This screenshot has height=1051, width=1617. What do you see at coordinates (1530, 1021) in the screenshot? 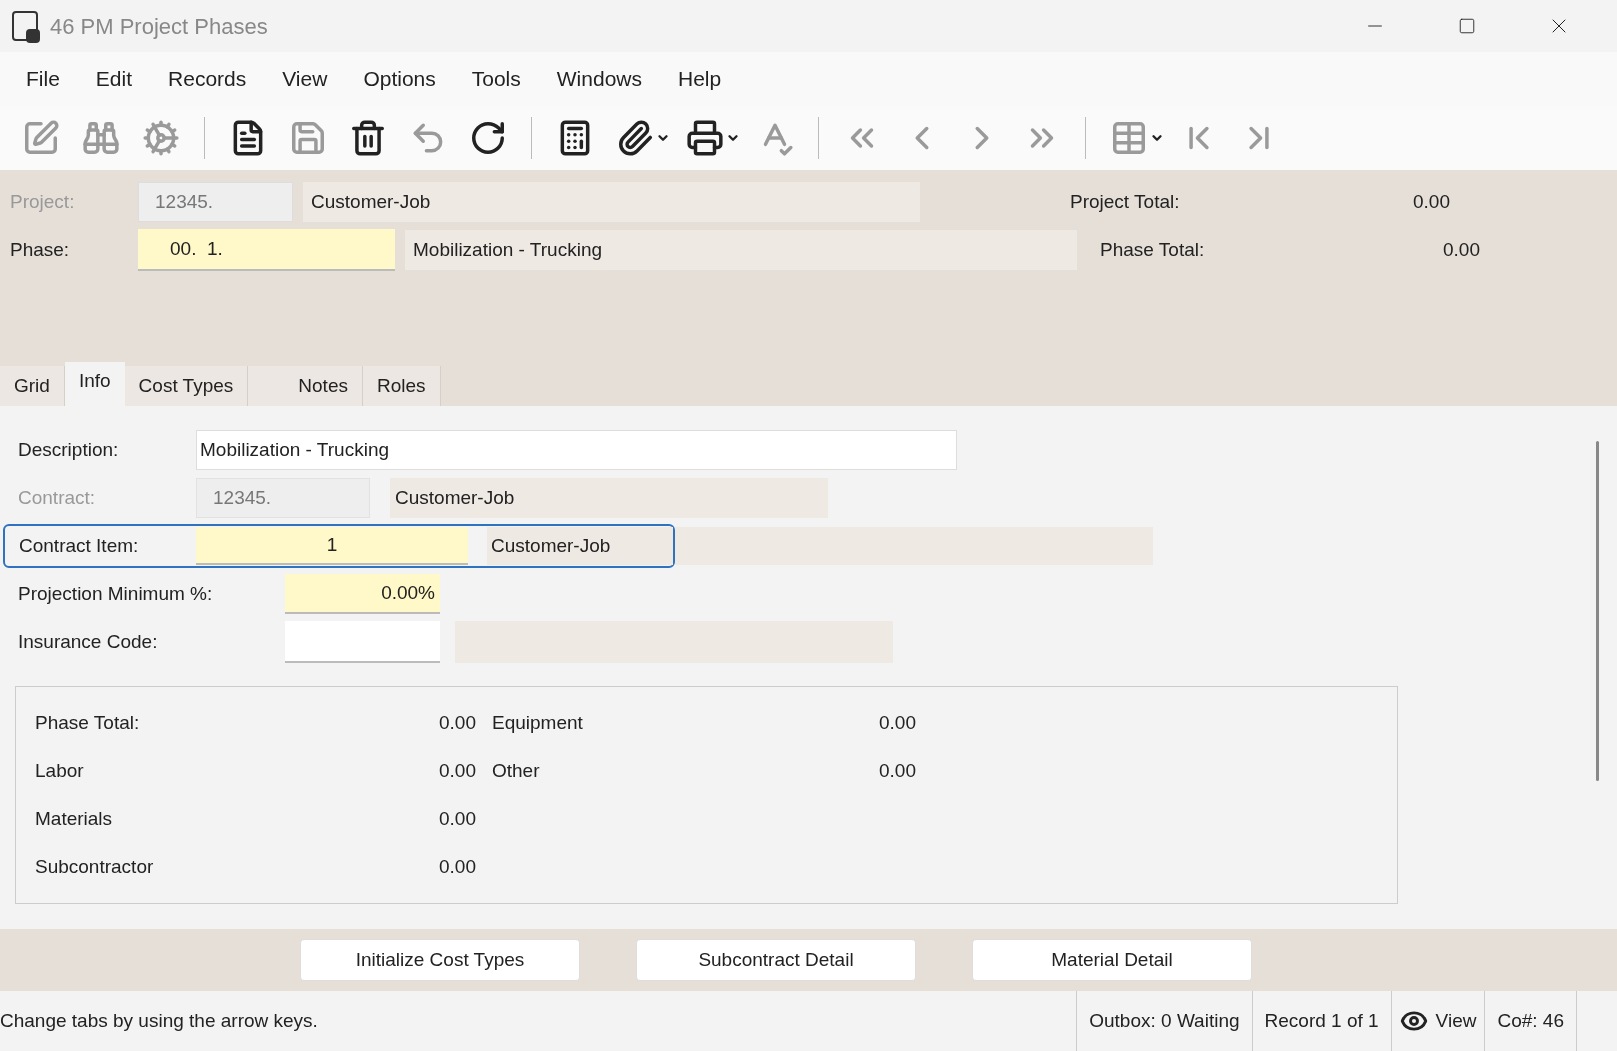
I see `company-status: Co#: 46` at bounding box center [1530, 1021].